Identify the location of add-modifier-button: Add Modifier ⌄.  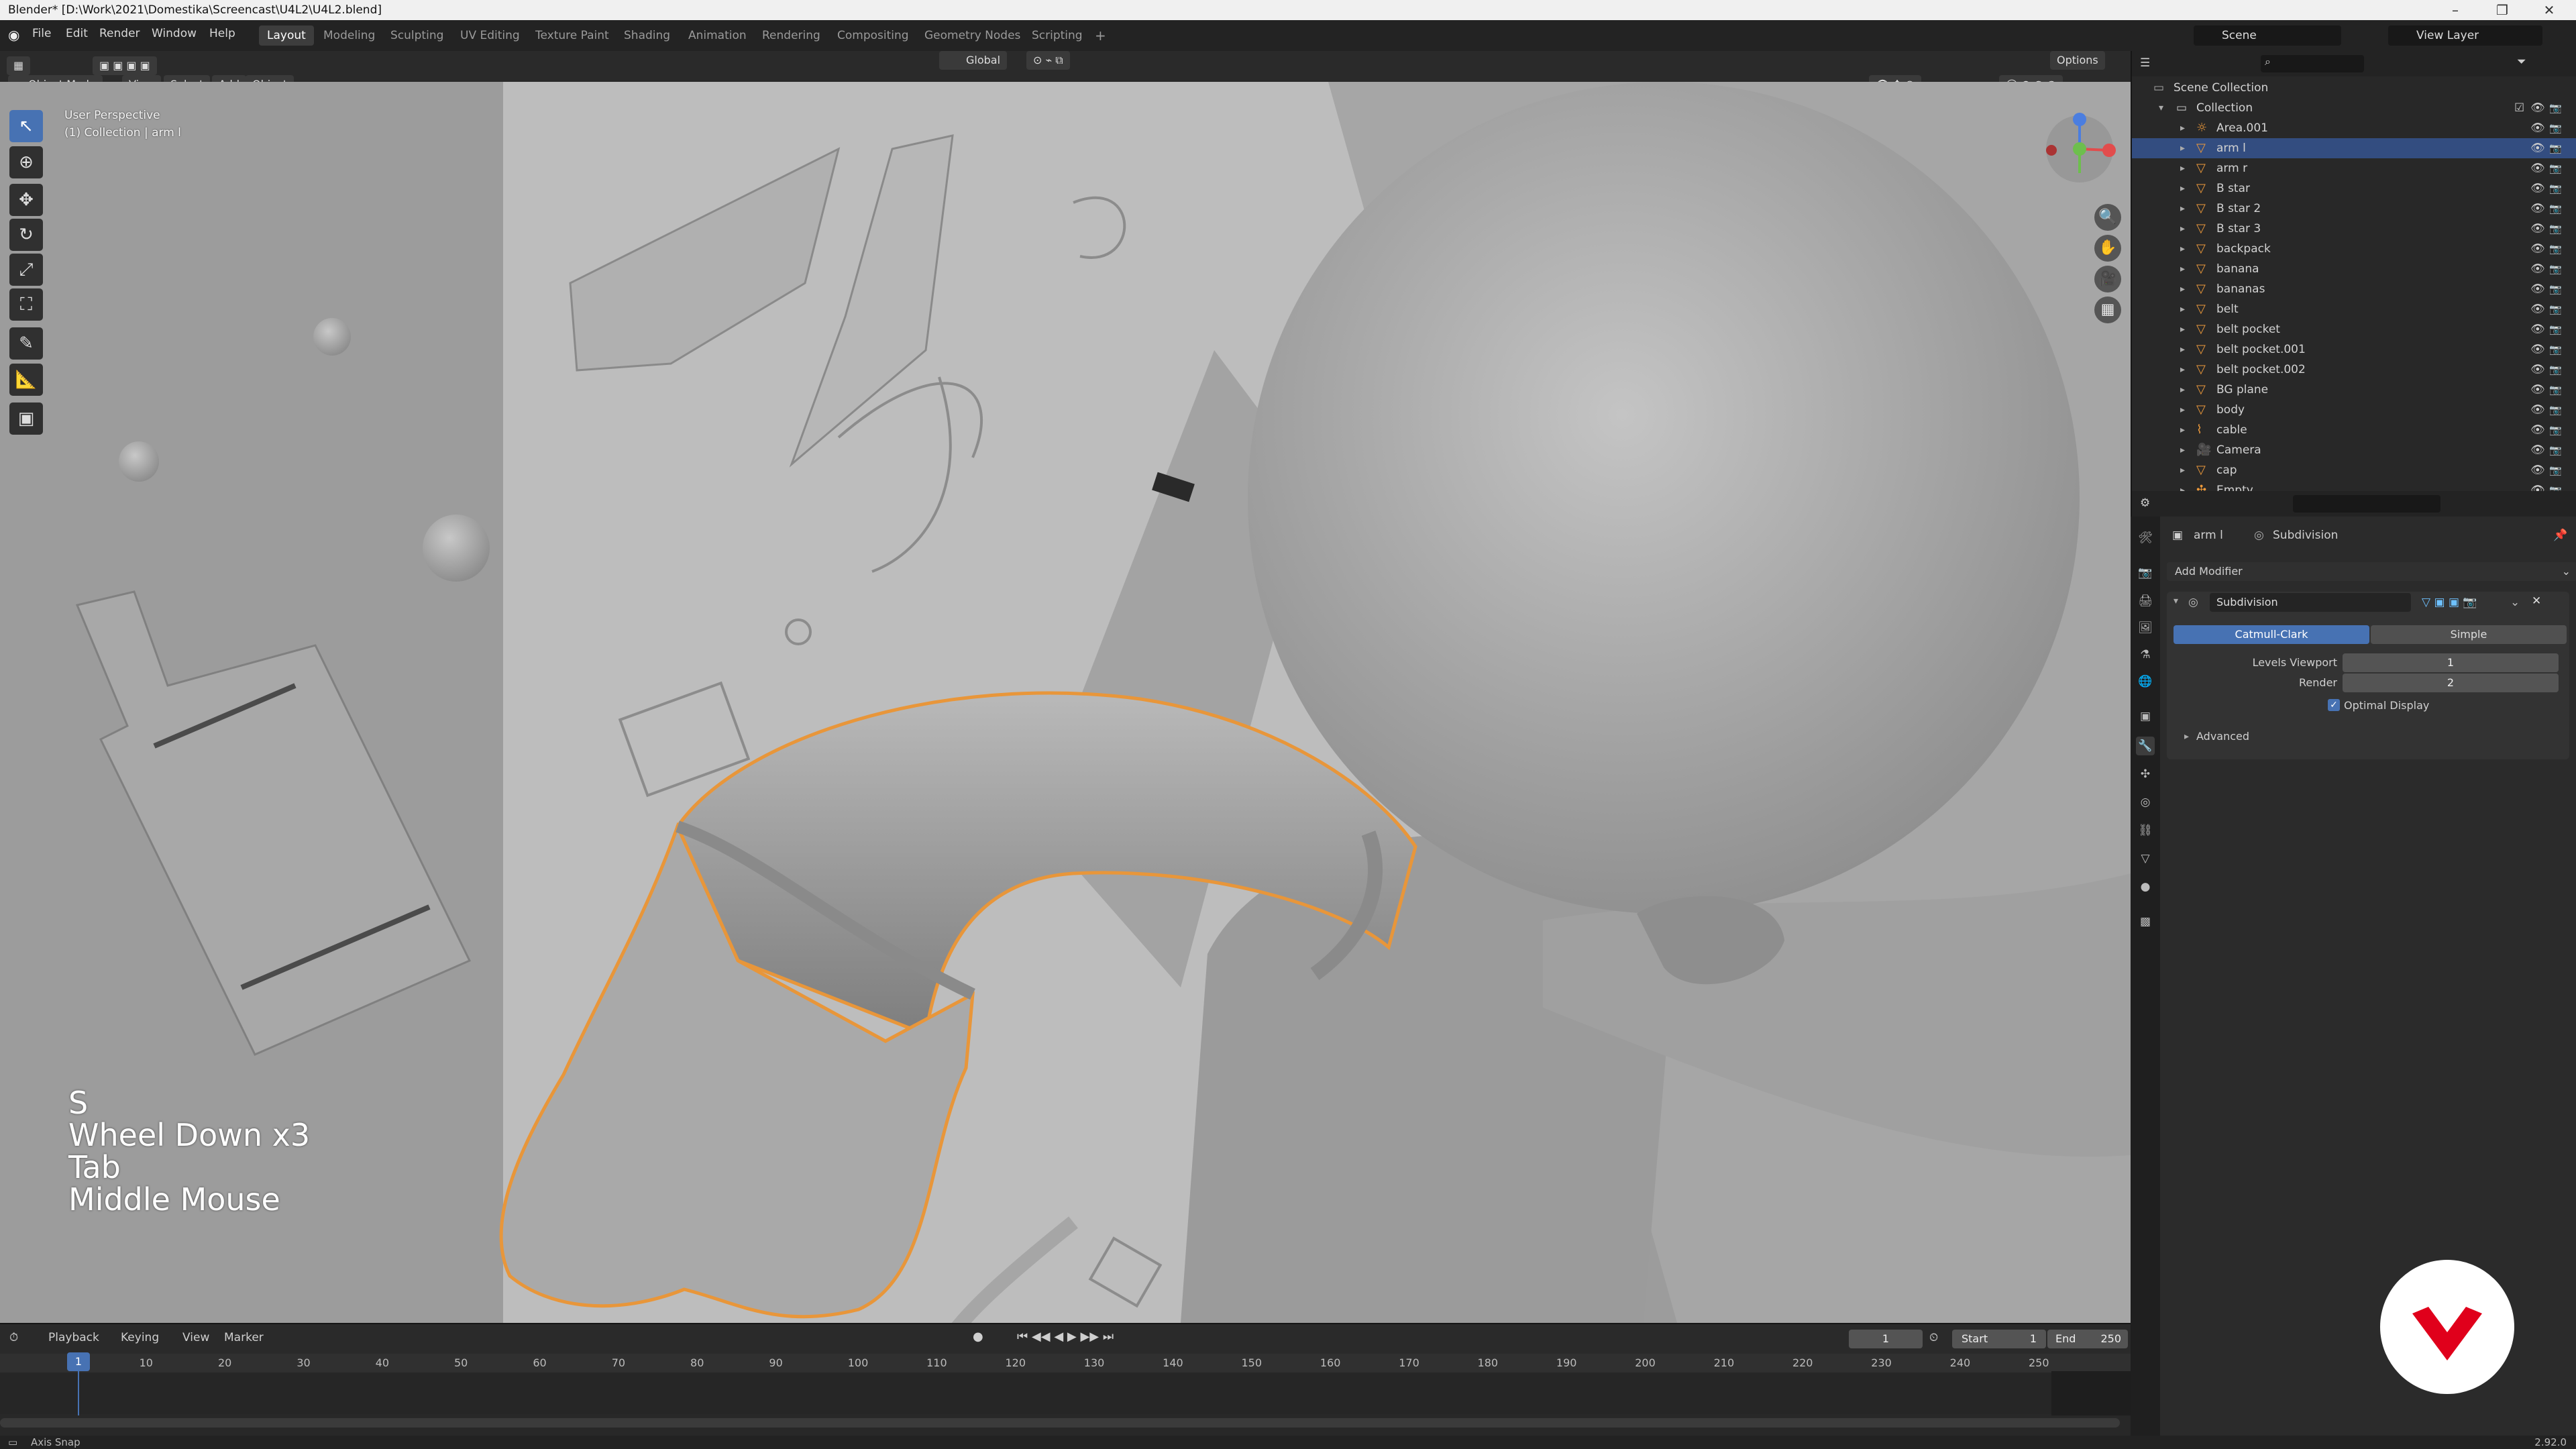
(2371, 571).